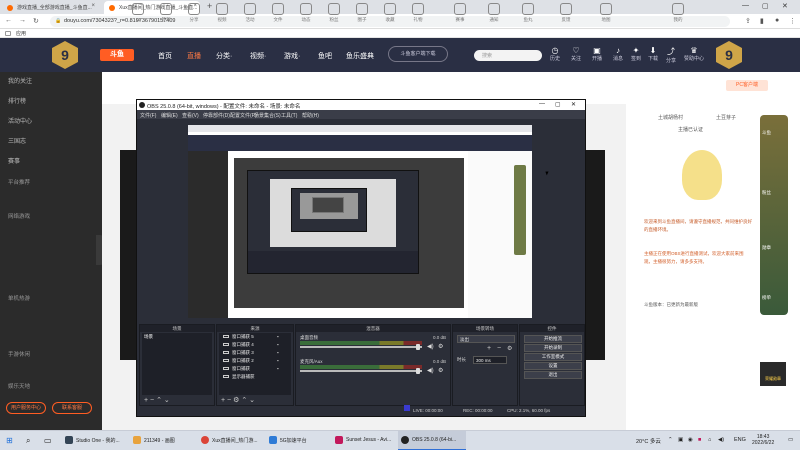 This screenshot has width=800, height=450. I want to click on download-button: ⬇ 下载, so click(653, 54).